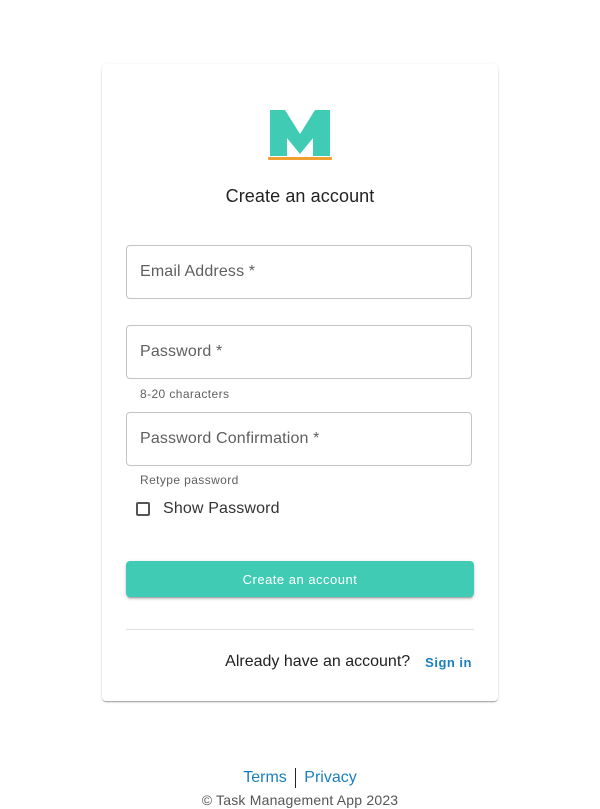 The image size is (600, 809). Describe the element at coordinates (330, 778) in the screenshot. I see `privacy-link: Privacy` at that location.